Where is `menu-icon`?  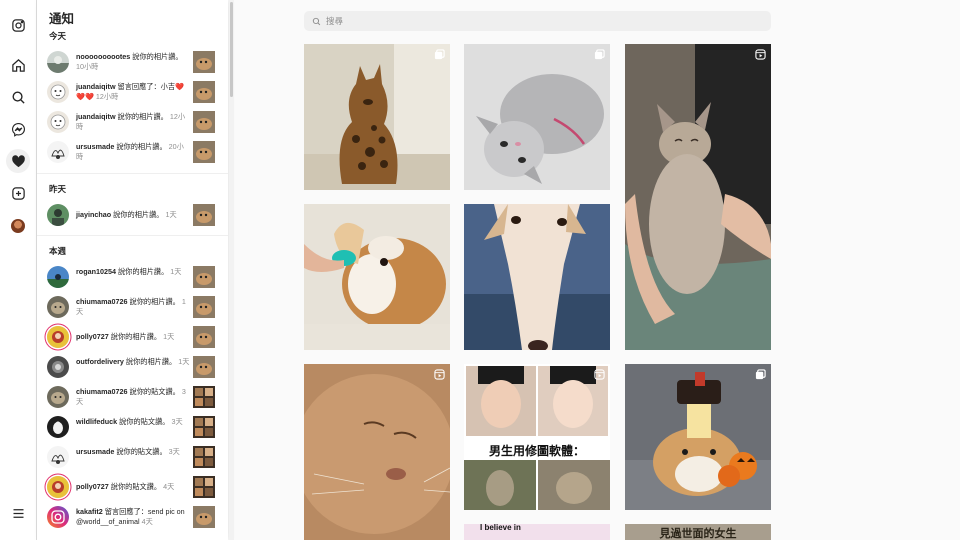 menu-icon is located at coordinates (18, 513).